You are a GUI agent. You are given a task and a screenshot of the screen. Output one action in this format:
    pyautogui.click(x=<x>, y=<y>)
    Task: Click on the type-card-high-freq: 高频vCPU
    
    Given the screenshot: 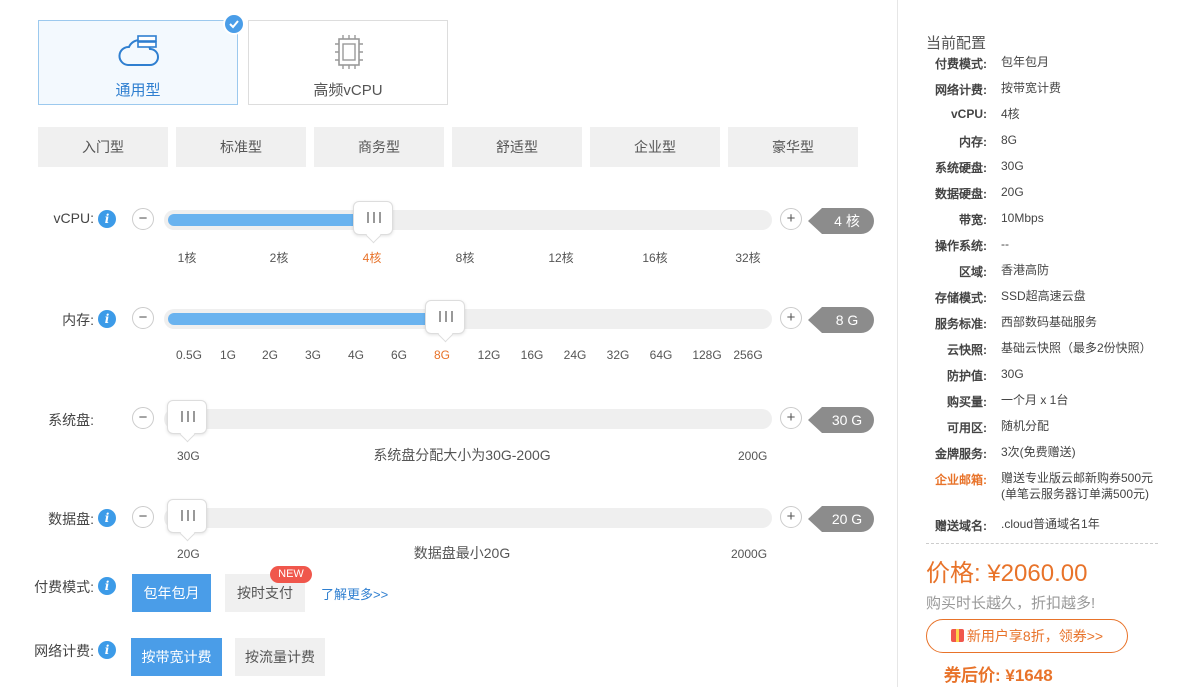 What is the action you would take?
    pyautogui.click(x=348, y=62)
    